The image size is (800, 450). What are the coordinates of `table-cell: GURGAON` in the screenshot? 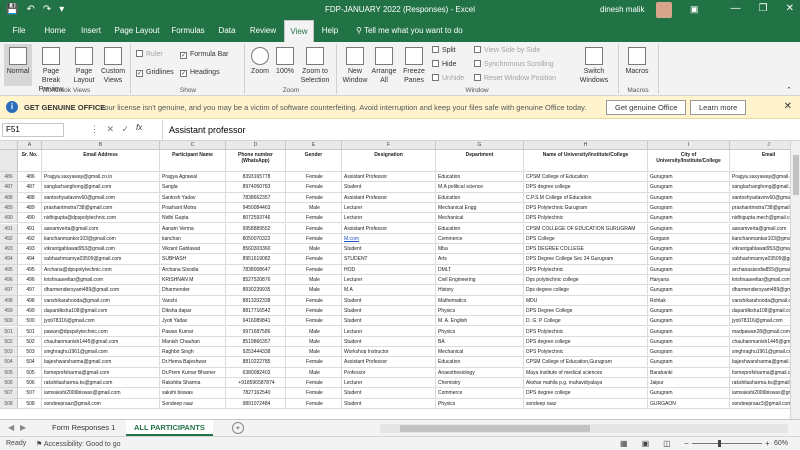 It's located at (689, 403).